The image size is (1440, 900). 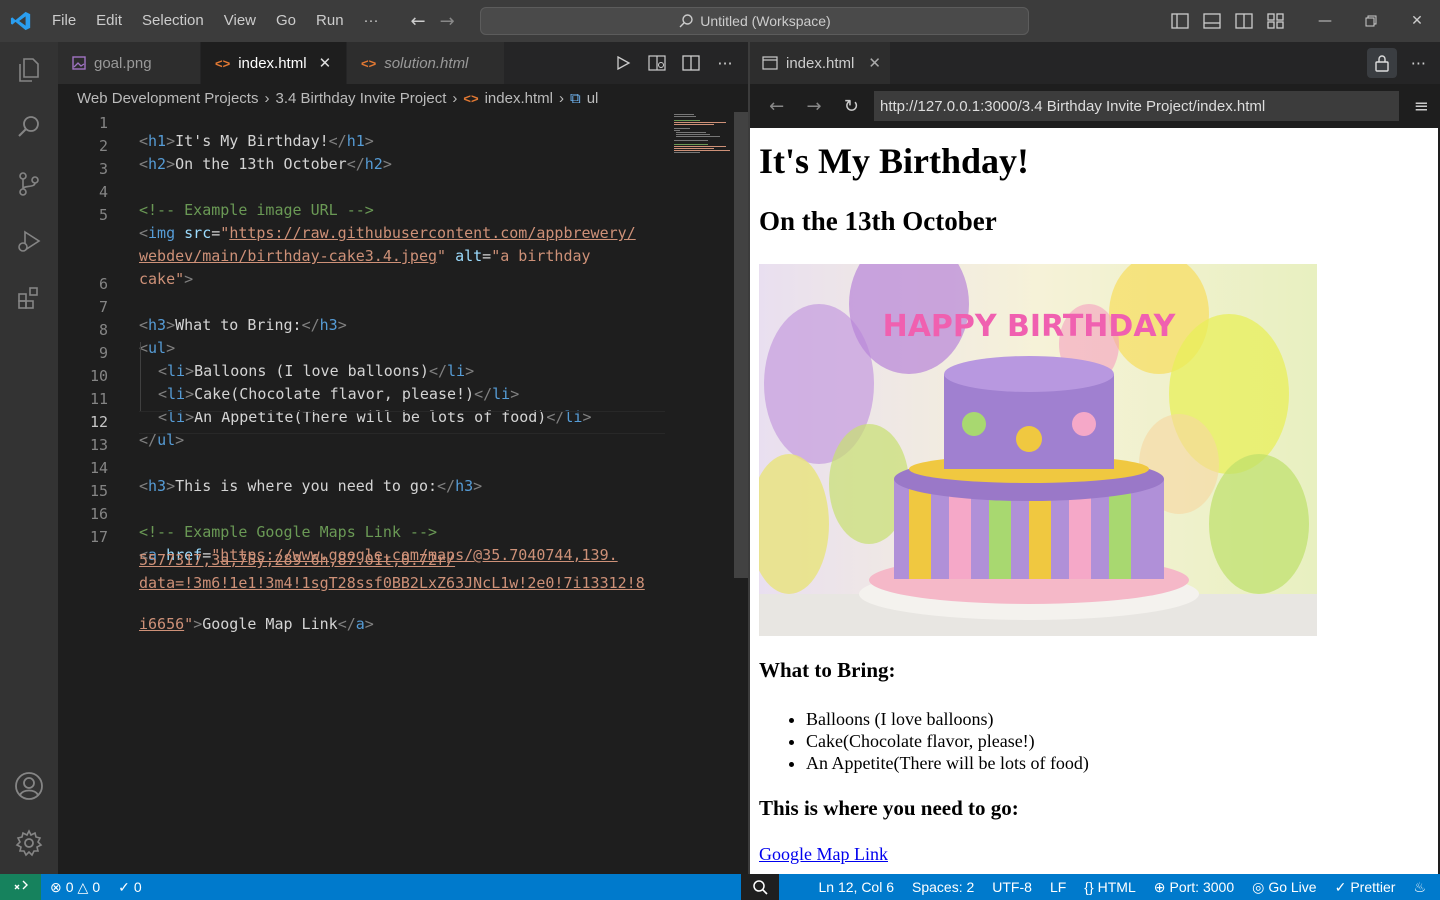 What do you see at coordinates (98, 399) in the screenshot?
I see `line-number: 11` at bounding box center [98, 399].